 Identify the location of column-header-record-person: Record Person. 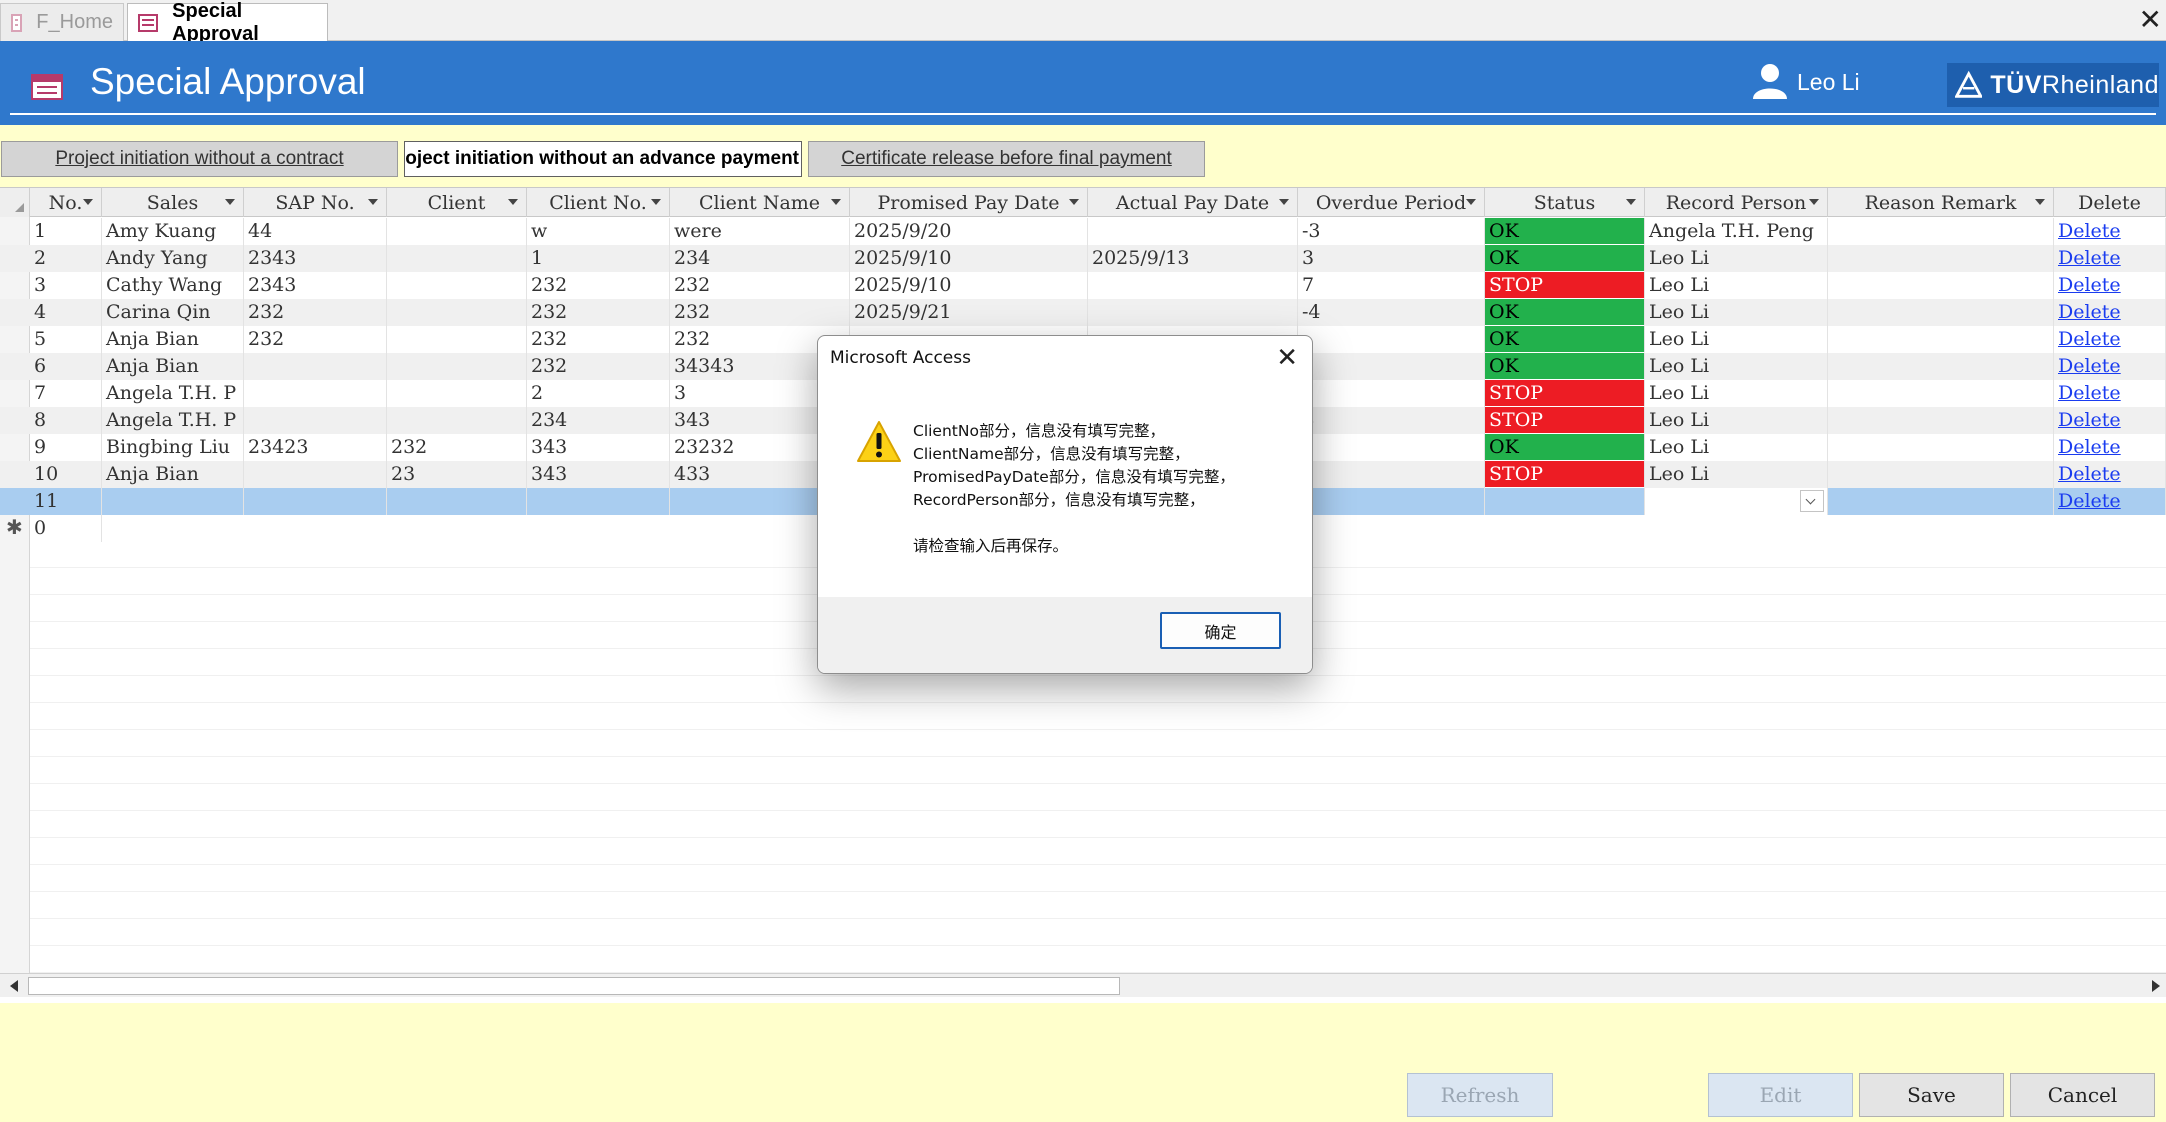
(1736, 202).